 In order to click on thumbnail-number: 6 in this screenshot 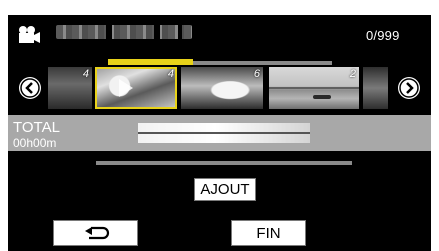, I will do `click(256, 74)`.